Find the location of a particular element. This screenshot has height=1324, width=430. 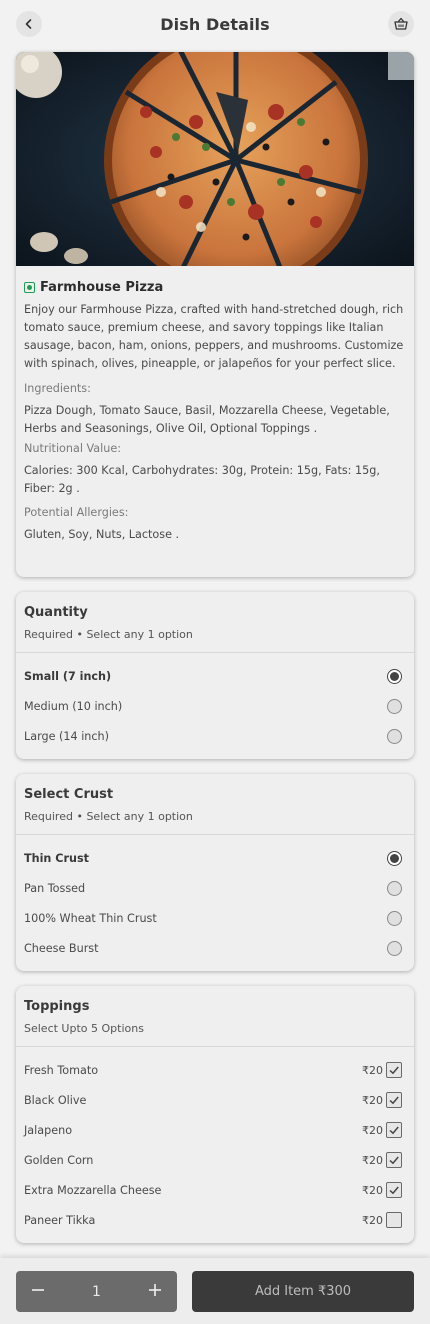

option-label: Thin Crust is located at coordinates (56, 858).